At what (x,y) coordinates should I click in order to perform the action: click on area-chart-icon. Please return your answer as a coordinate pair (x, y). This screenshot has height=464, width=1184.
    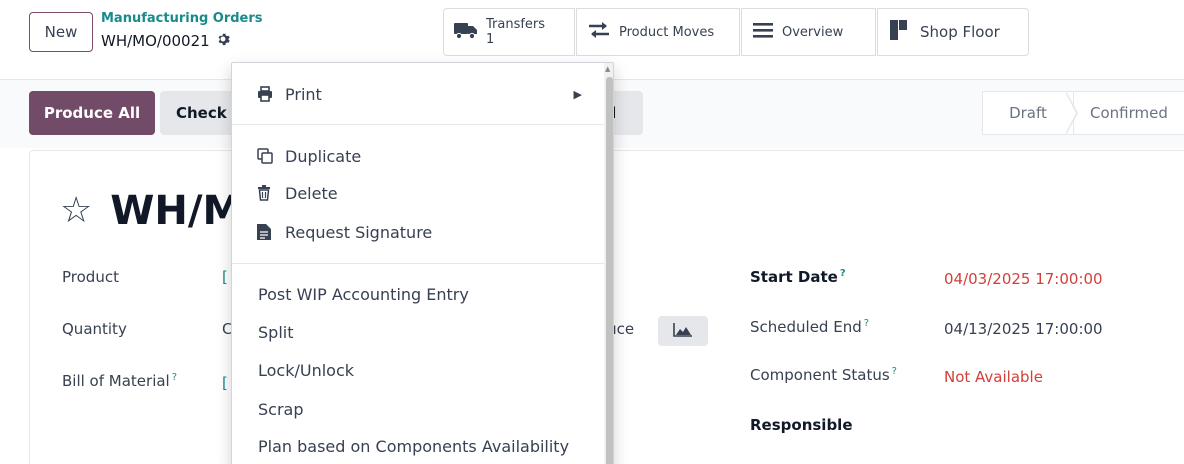
    Looking at the image, I should click on (683, 331).